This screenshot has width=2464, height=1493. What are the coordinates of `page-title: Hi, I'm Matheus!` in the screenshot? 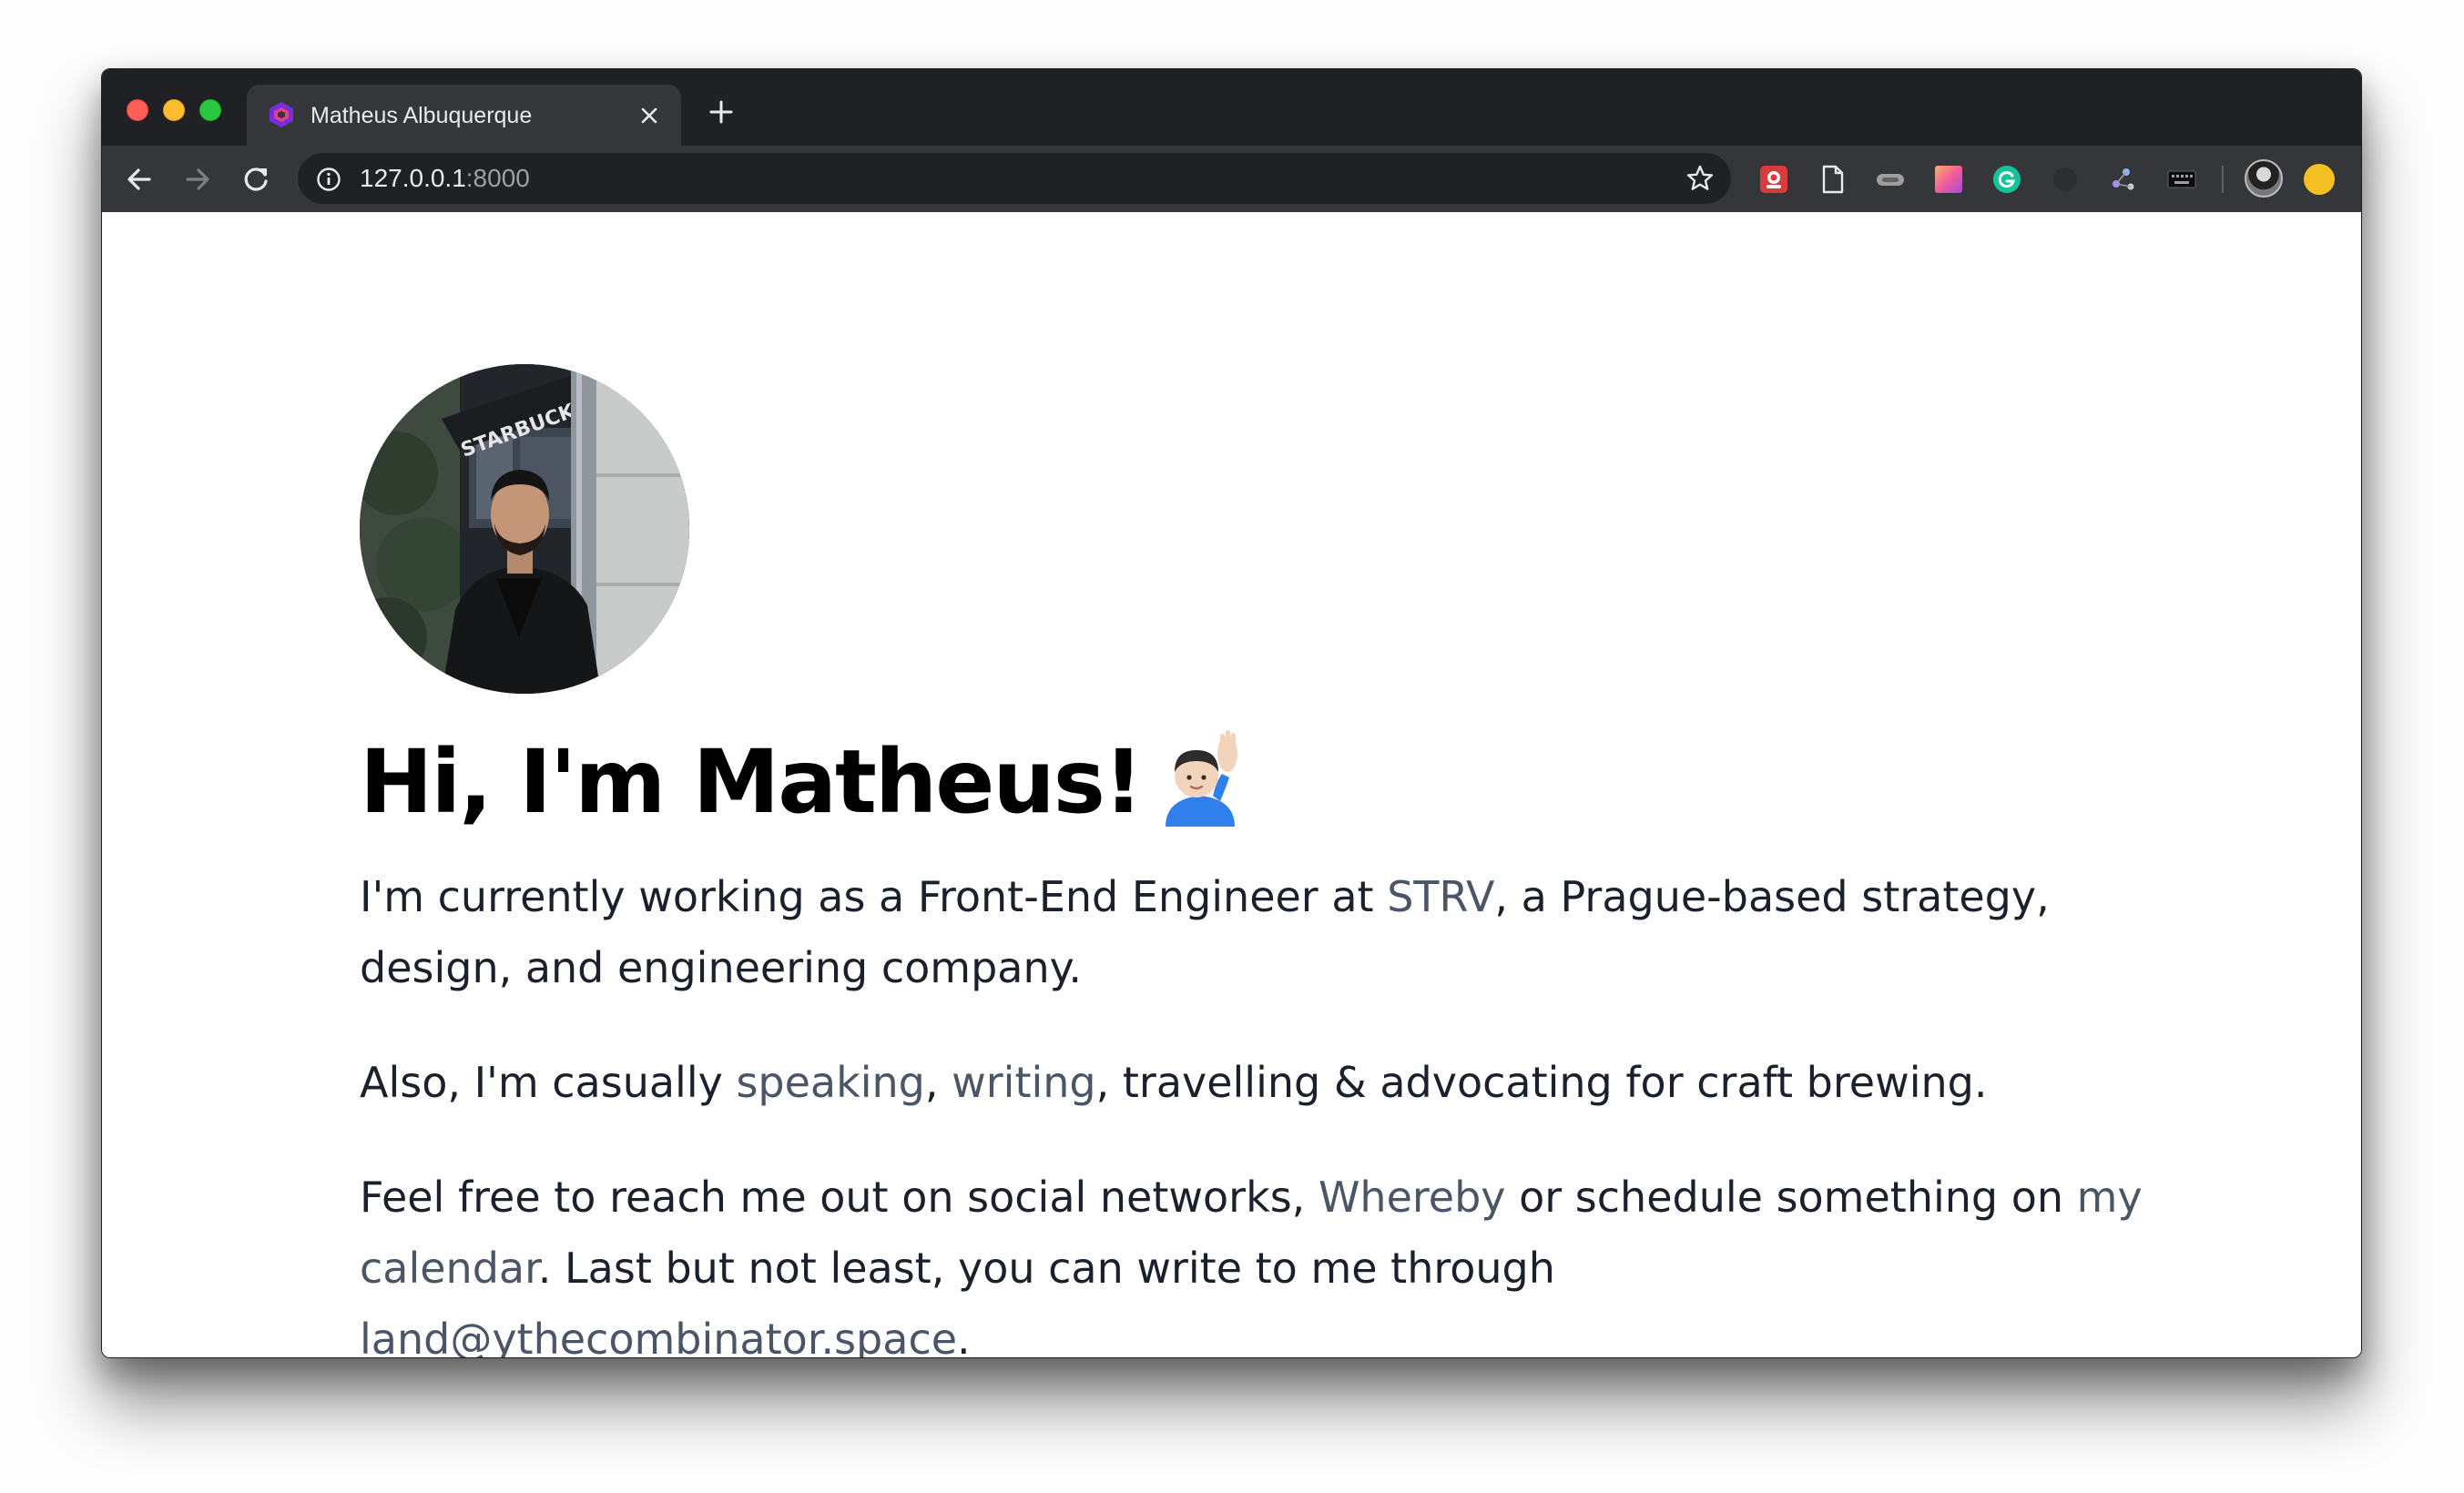 It's located at (752, 782).